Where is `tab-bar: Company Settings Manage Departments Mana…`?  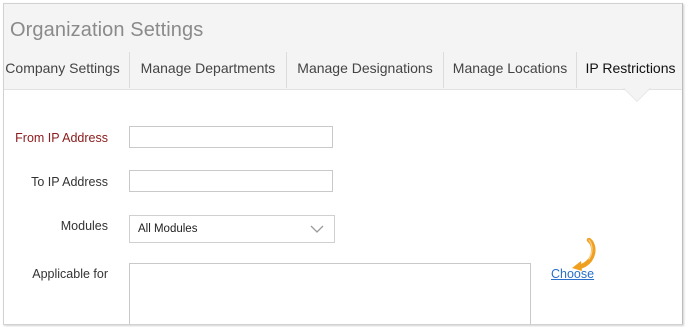
tab-bar: Company Settings Manage Departments Mana… is located at coordinates (343, 68).